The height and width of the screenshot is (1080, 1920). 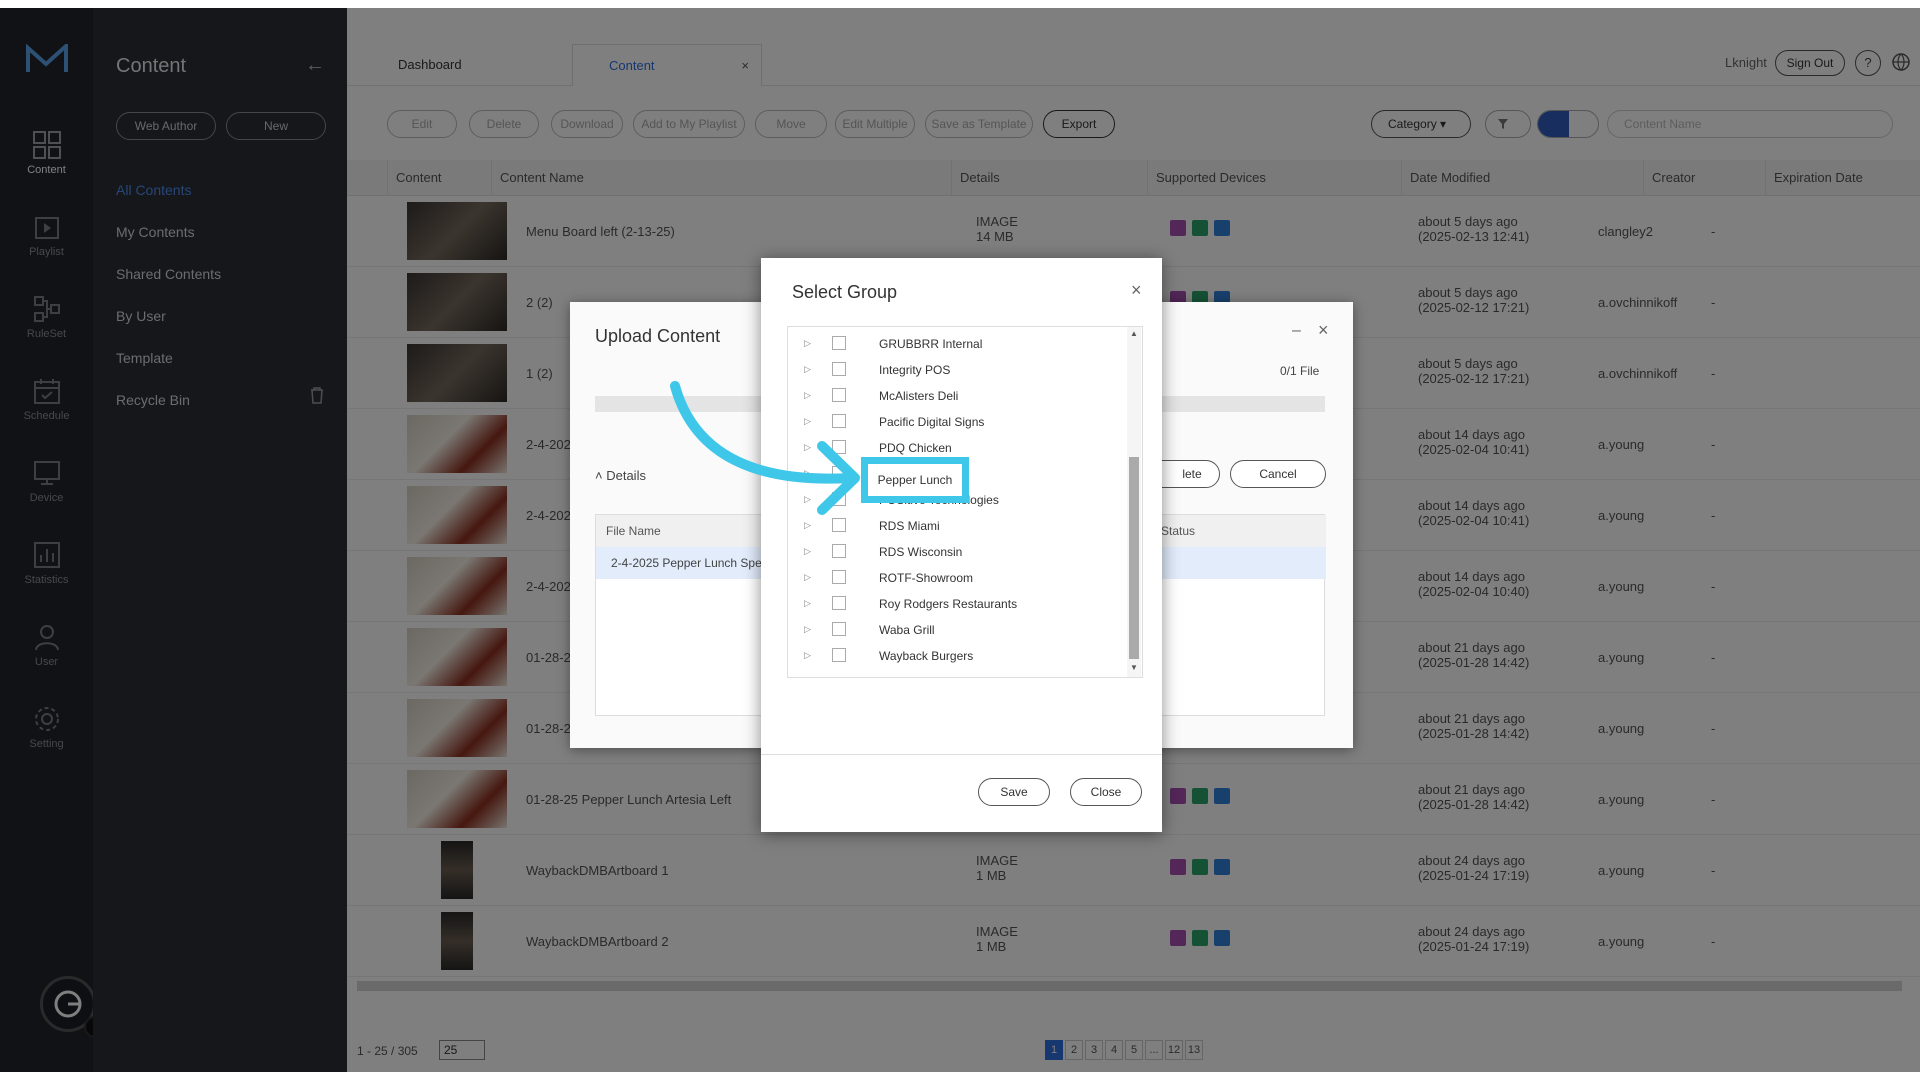 What do you see at coordinates (1134, 667) in the screenshot?
I see `scroll-down-icon: ▼` at bounding box center [1134, 667].